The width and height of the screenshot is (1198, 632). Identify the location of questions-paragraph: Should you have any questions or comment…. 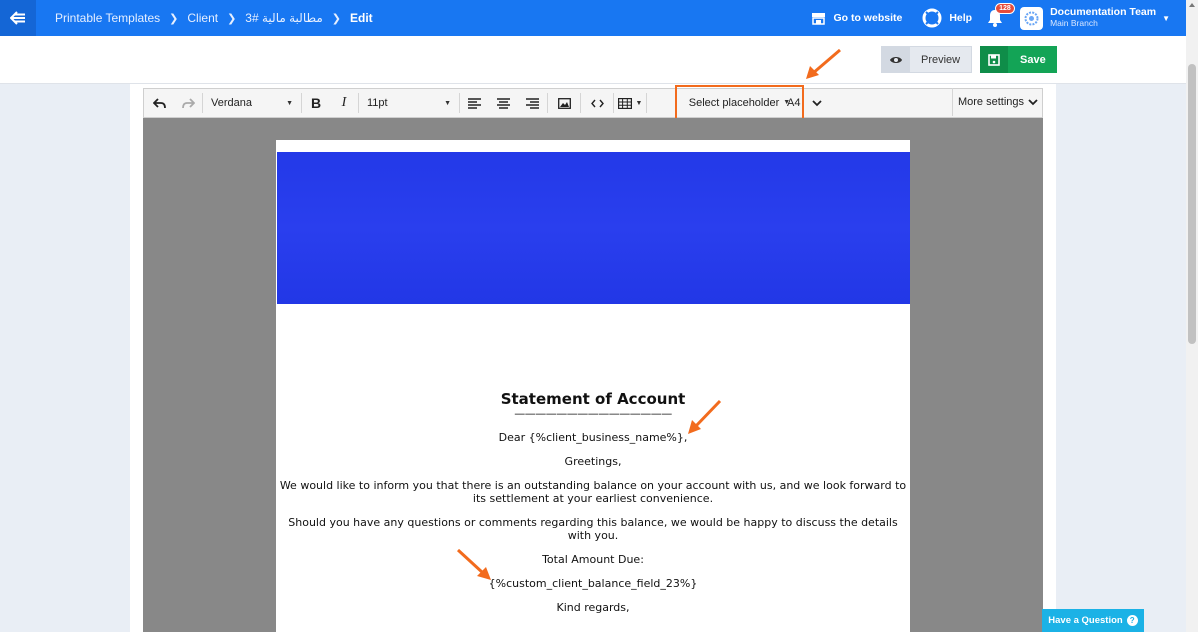
(593, 529).